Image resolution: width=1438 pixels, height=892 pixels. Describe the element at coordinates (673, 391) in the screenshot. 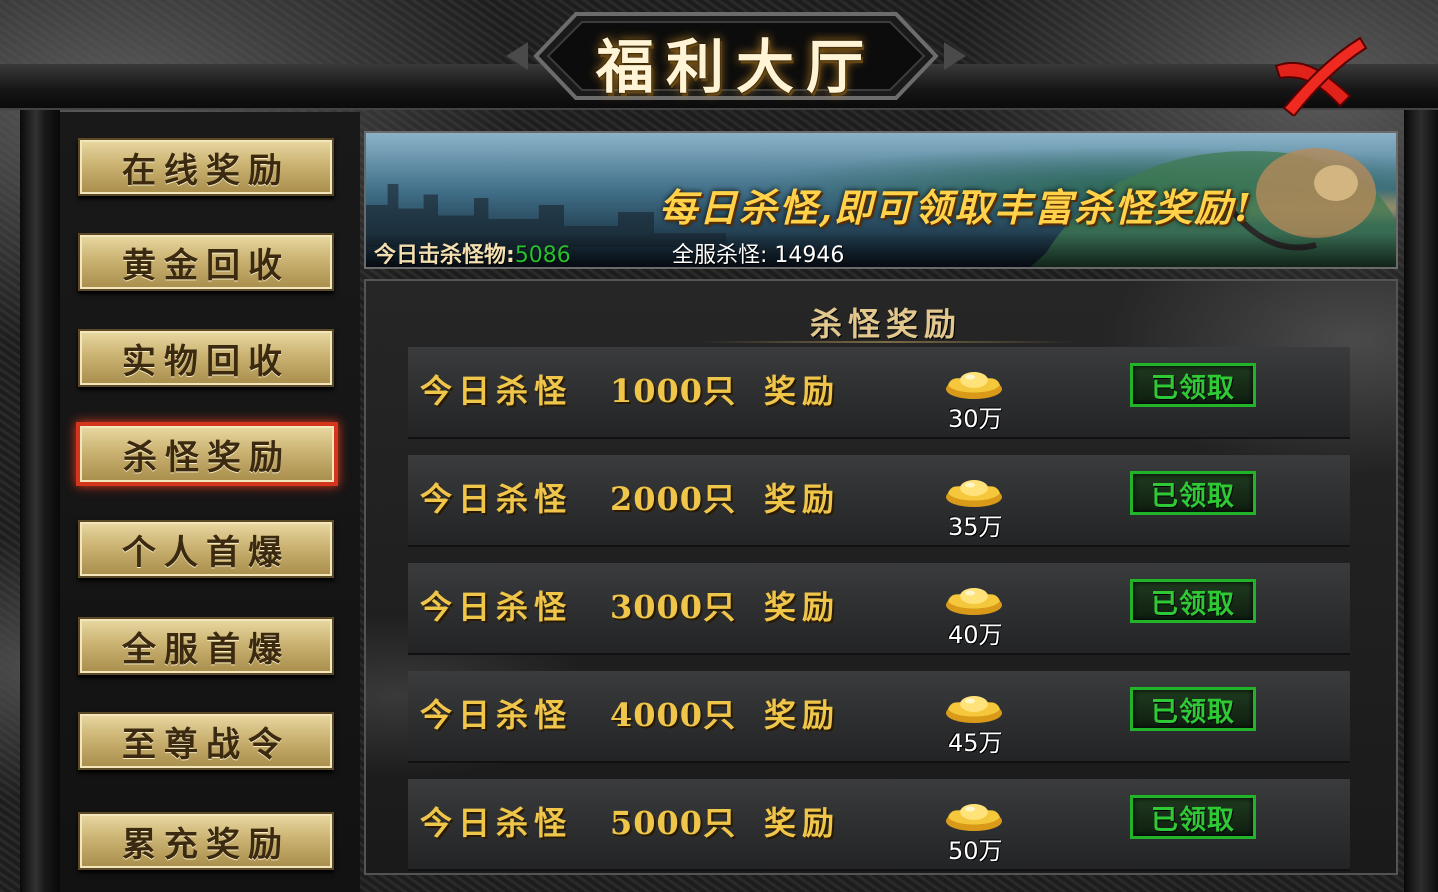

I see `kill-count: 1000只` at that location.